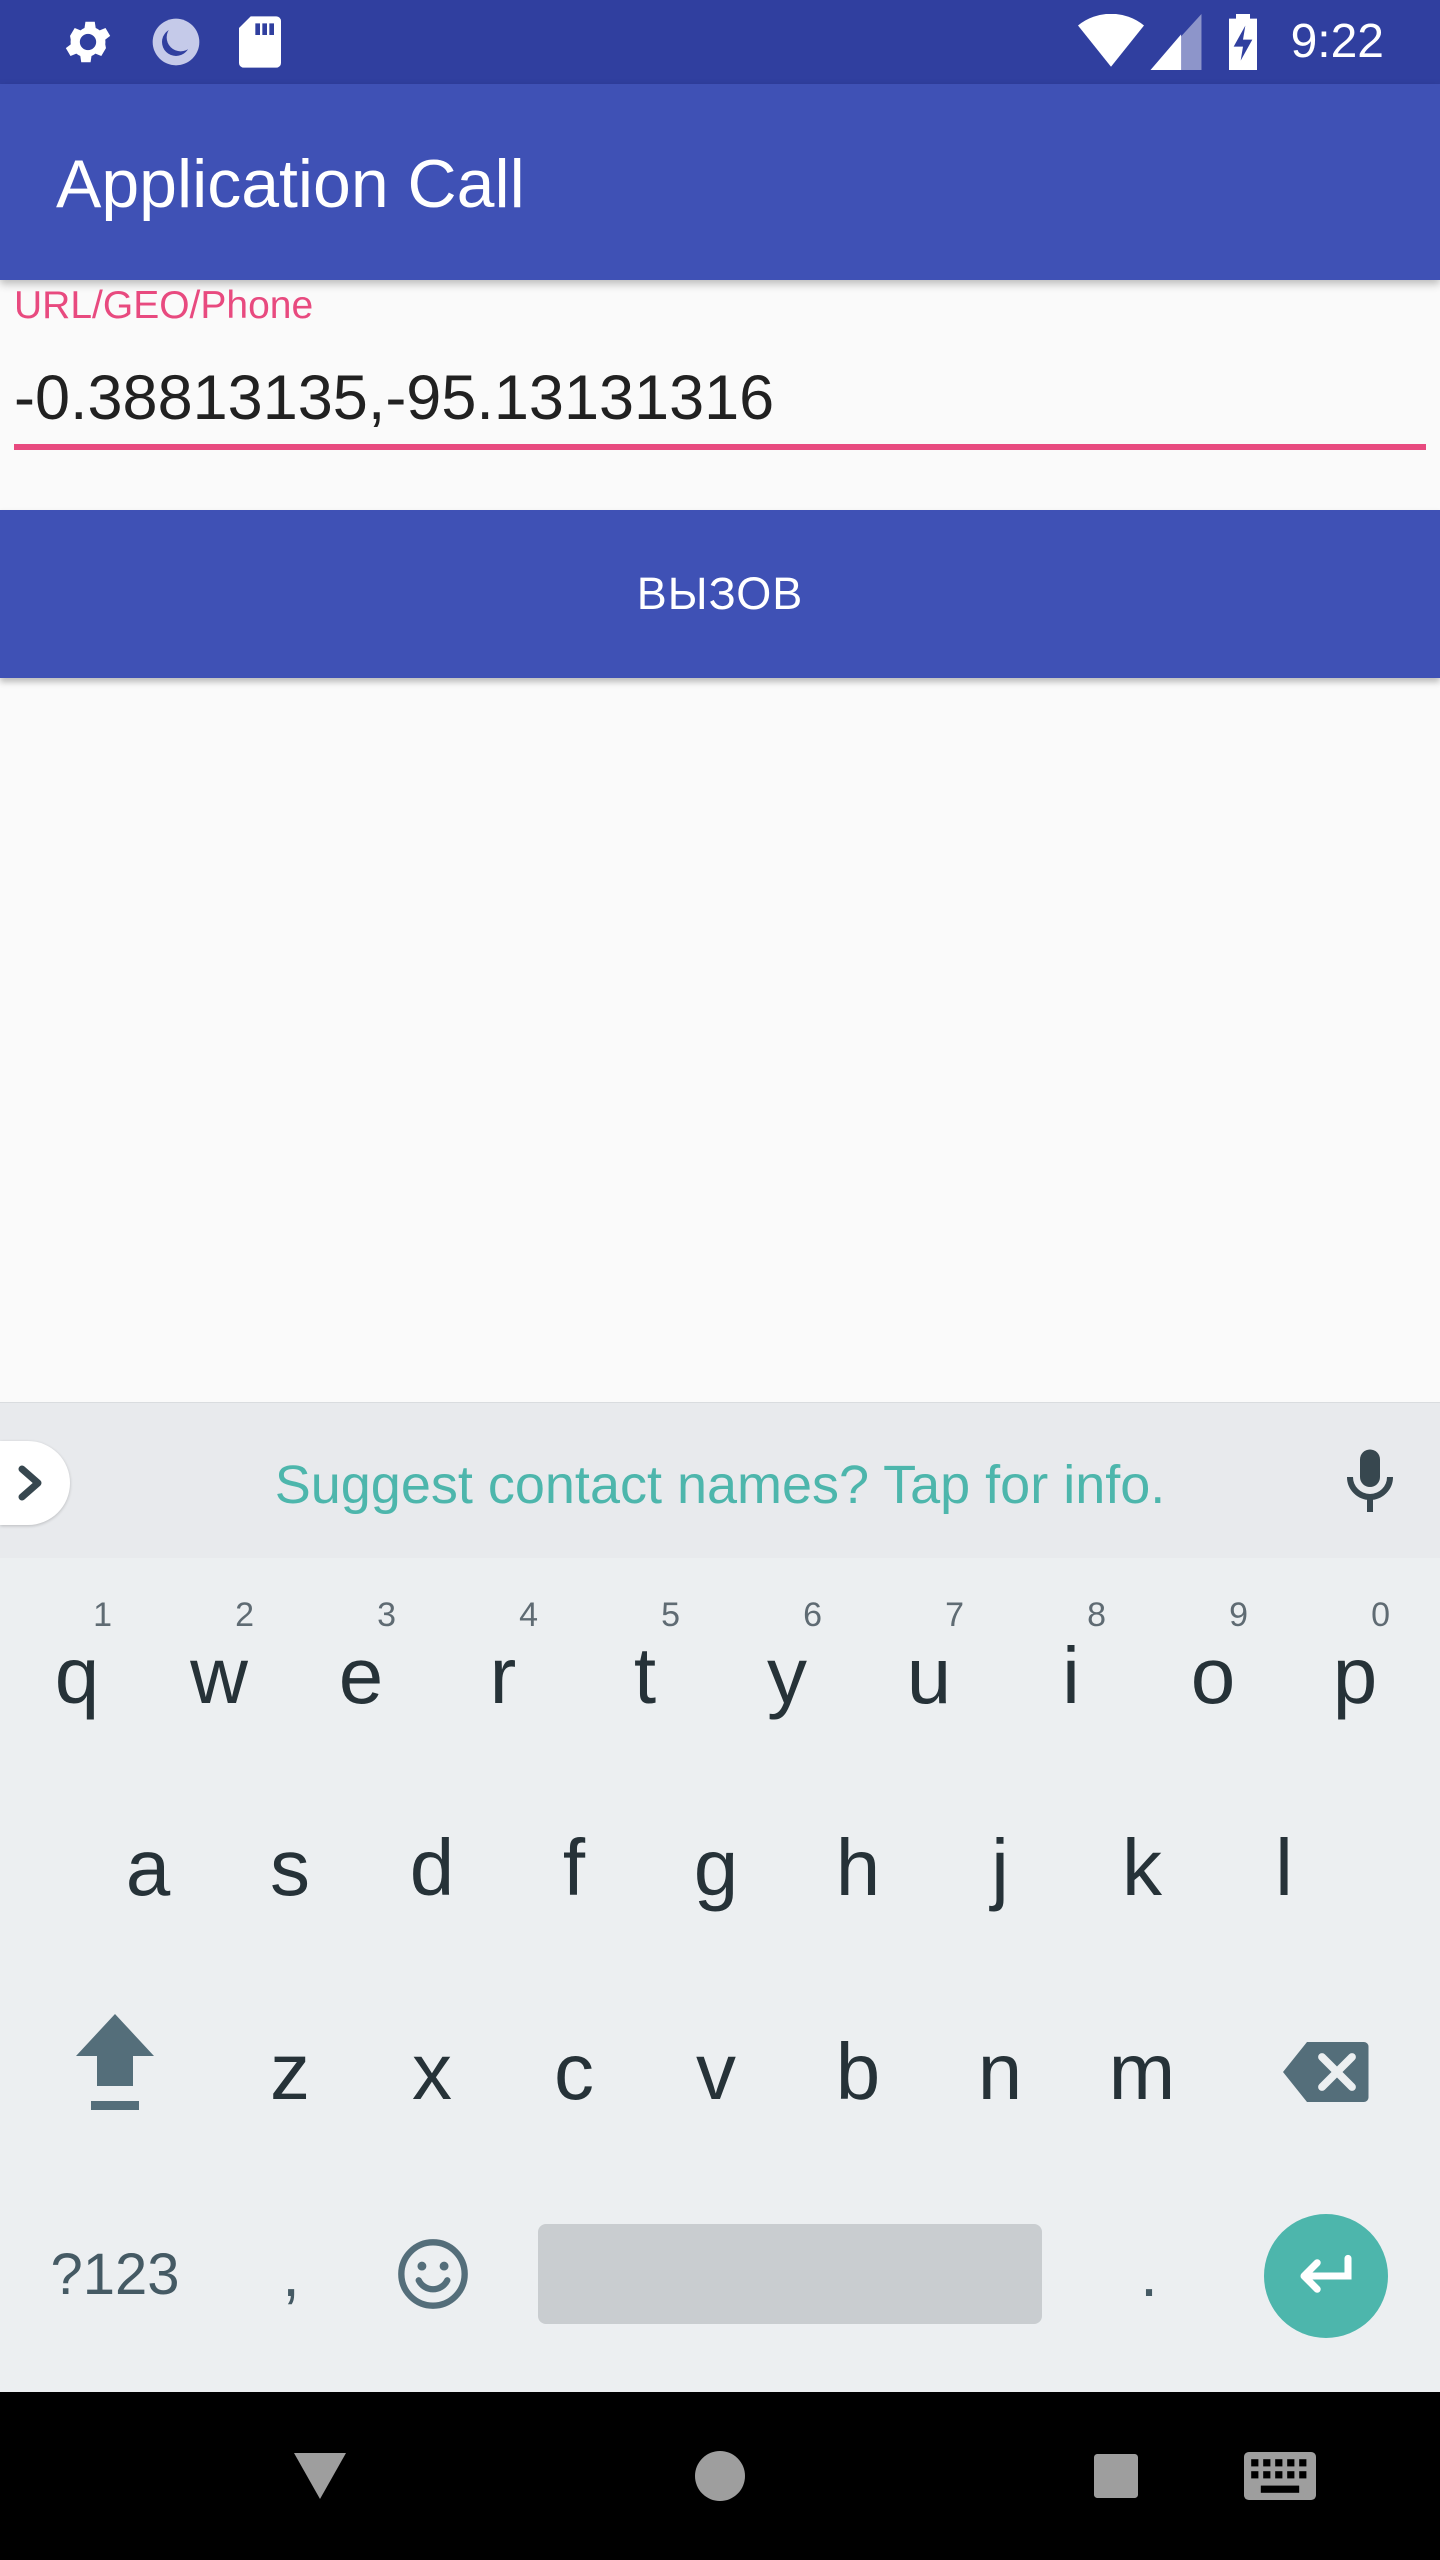 This screenshot has height=2560, width=1440. Describe the element at coordinates (790, 2274) in the screenshot. I see `spacebar` at that location.